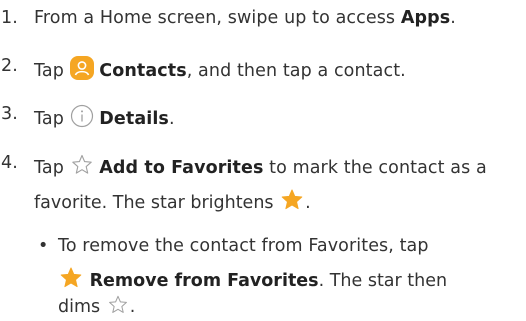  What do you see at coordinates (9, 66) in the screenshot?
I see `step-number: 2.` at bounding box center [9, 66].